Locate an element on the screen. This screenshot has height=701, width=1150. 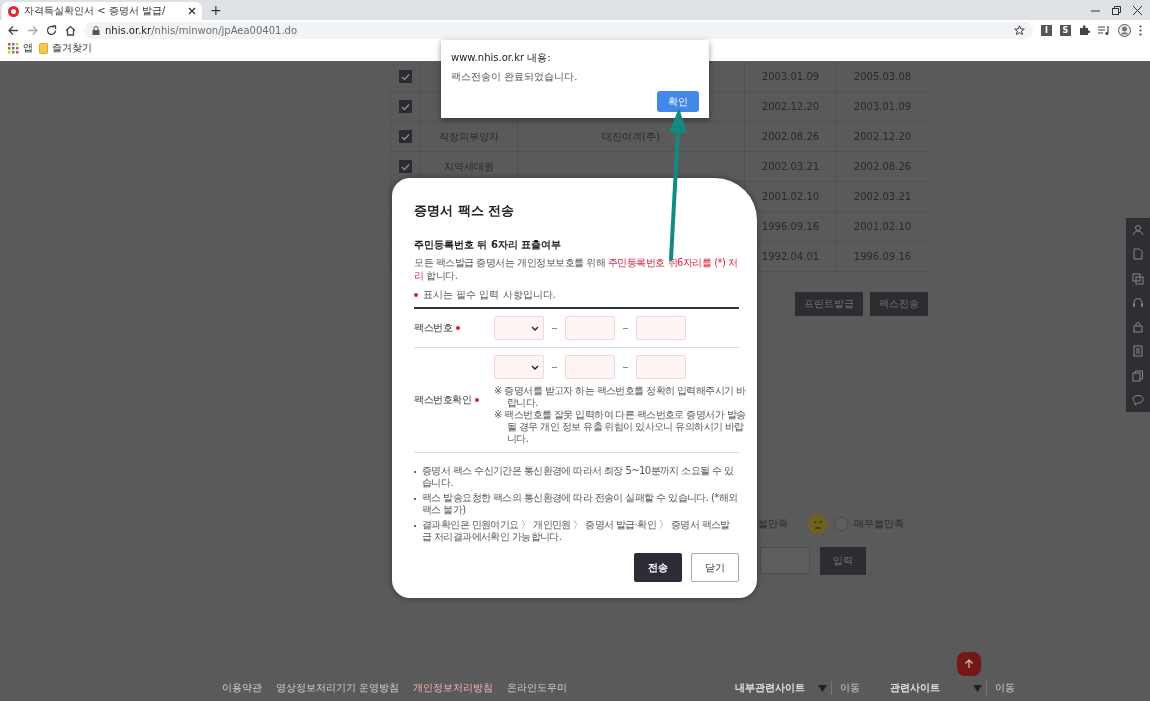
new-tab-button: + is located at coordinates (216, 10).